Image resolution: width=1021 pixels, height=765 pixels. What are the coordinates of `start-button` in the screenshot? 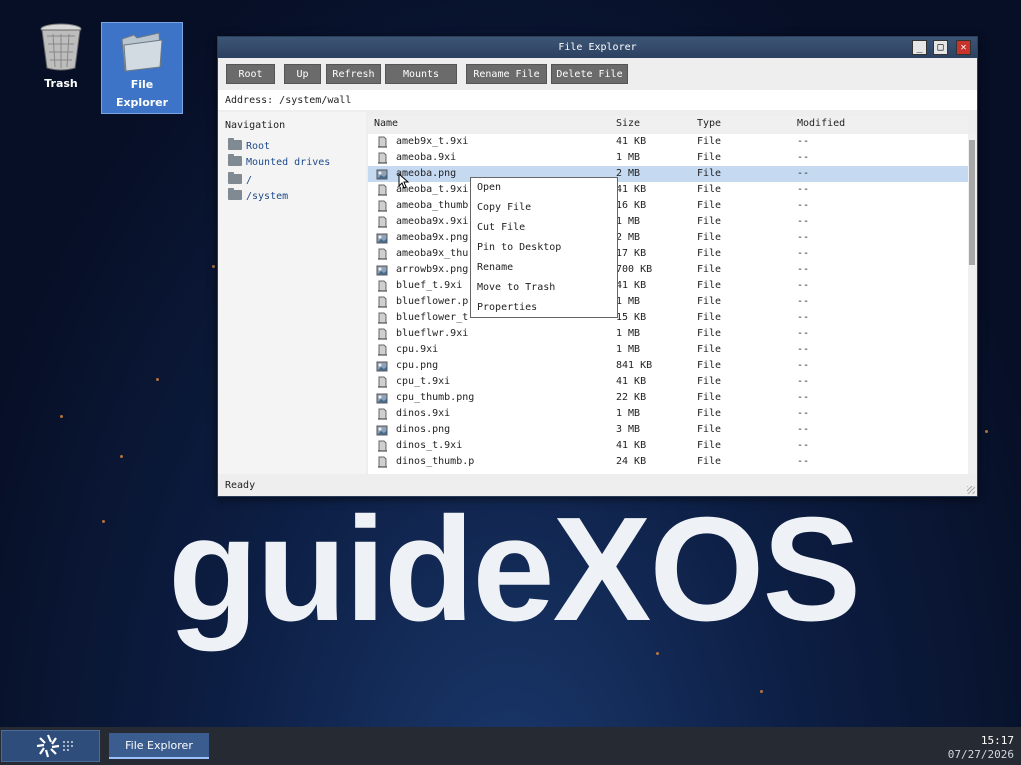 It's located at (50, 746).